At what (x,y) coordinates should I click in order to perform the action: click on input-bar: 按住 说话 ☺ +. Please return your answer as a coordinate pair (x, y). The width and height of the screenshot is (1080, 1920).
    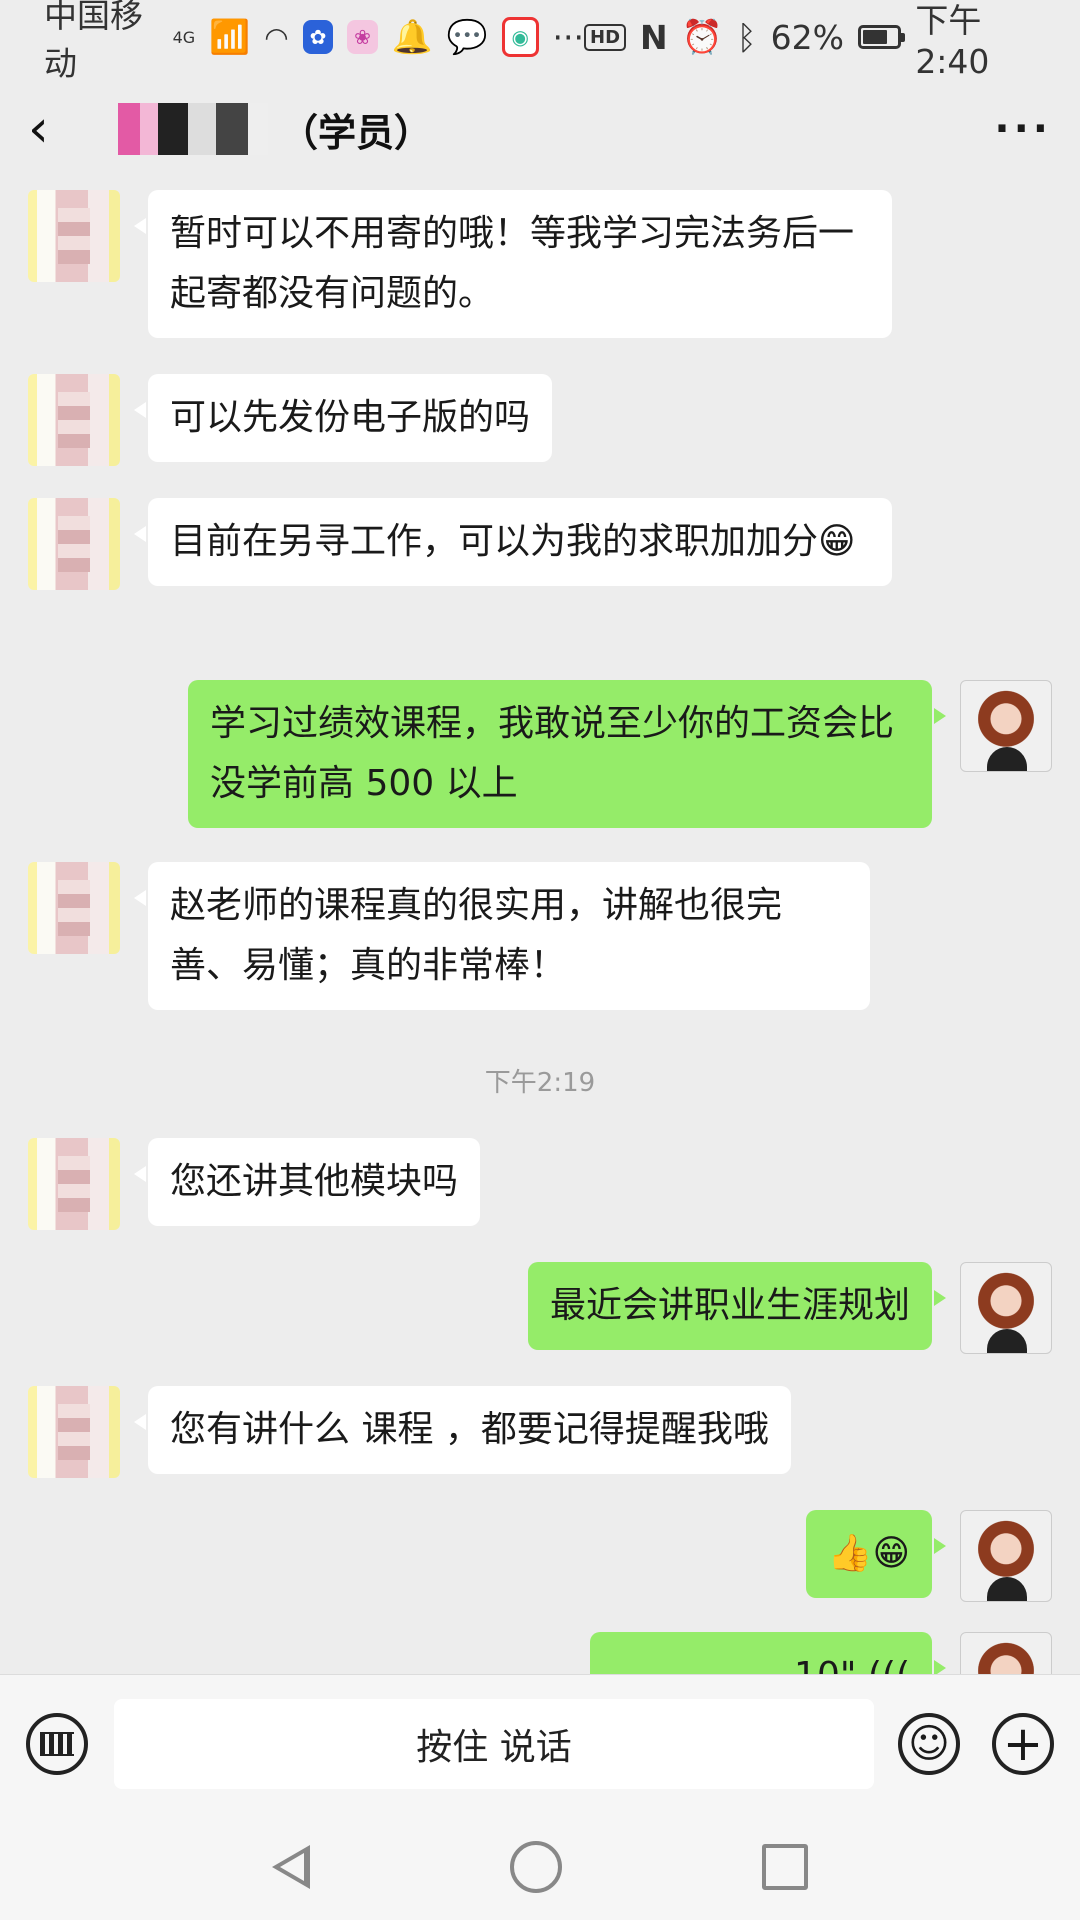
    Looking at the image, I should click on (540, 1744).